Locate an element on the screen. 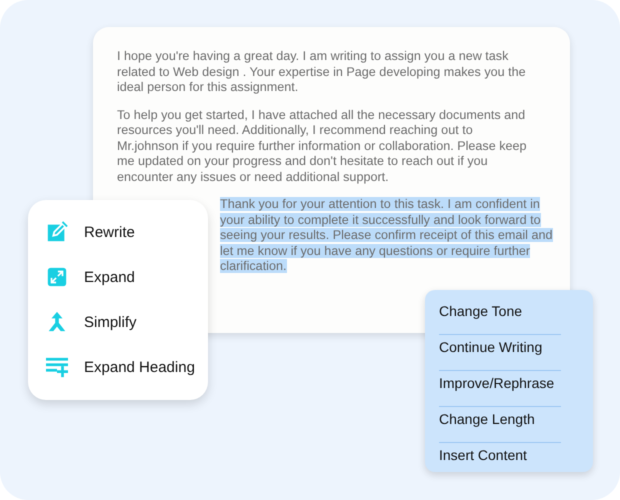 Image resolution: width=620 pixels, height=500 pixels. menu-item: Simplify is located at coordinates (110, 322).